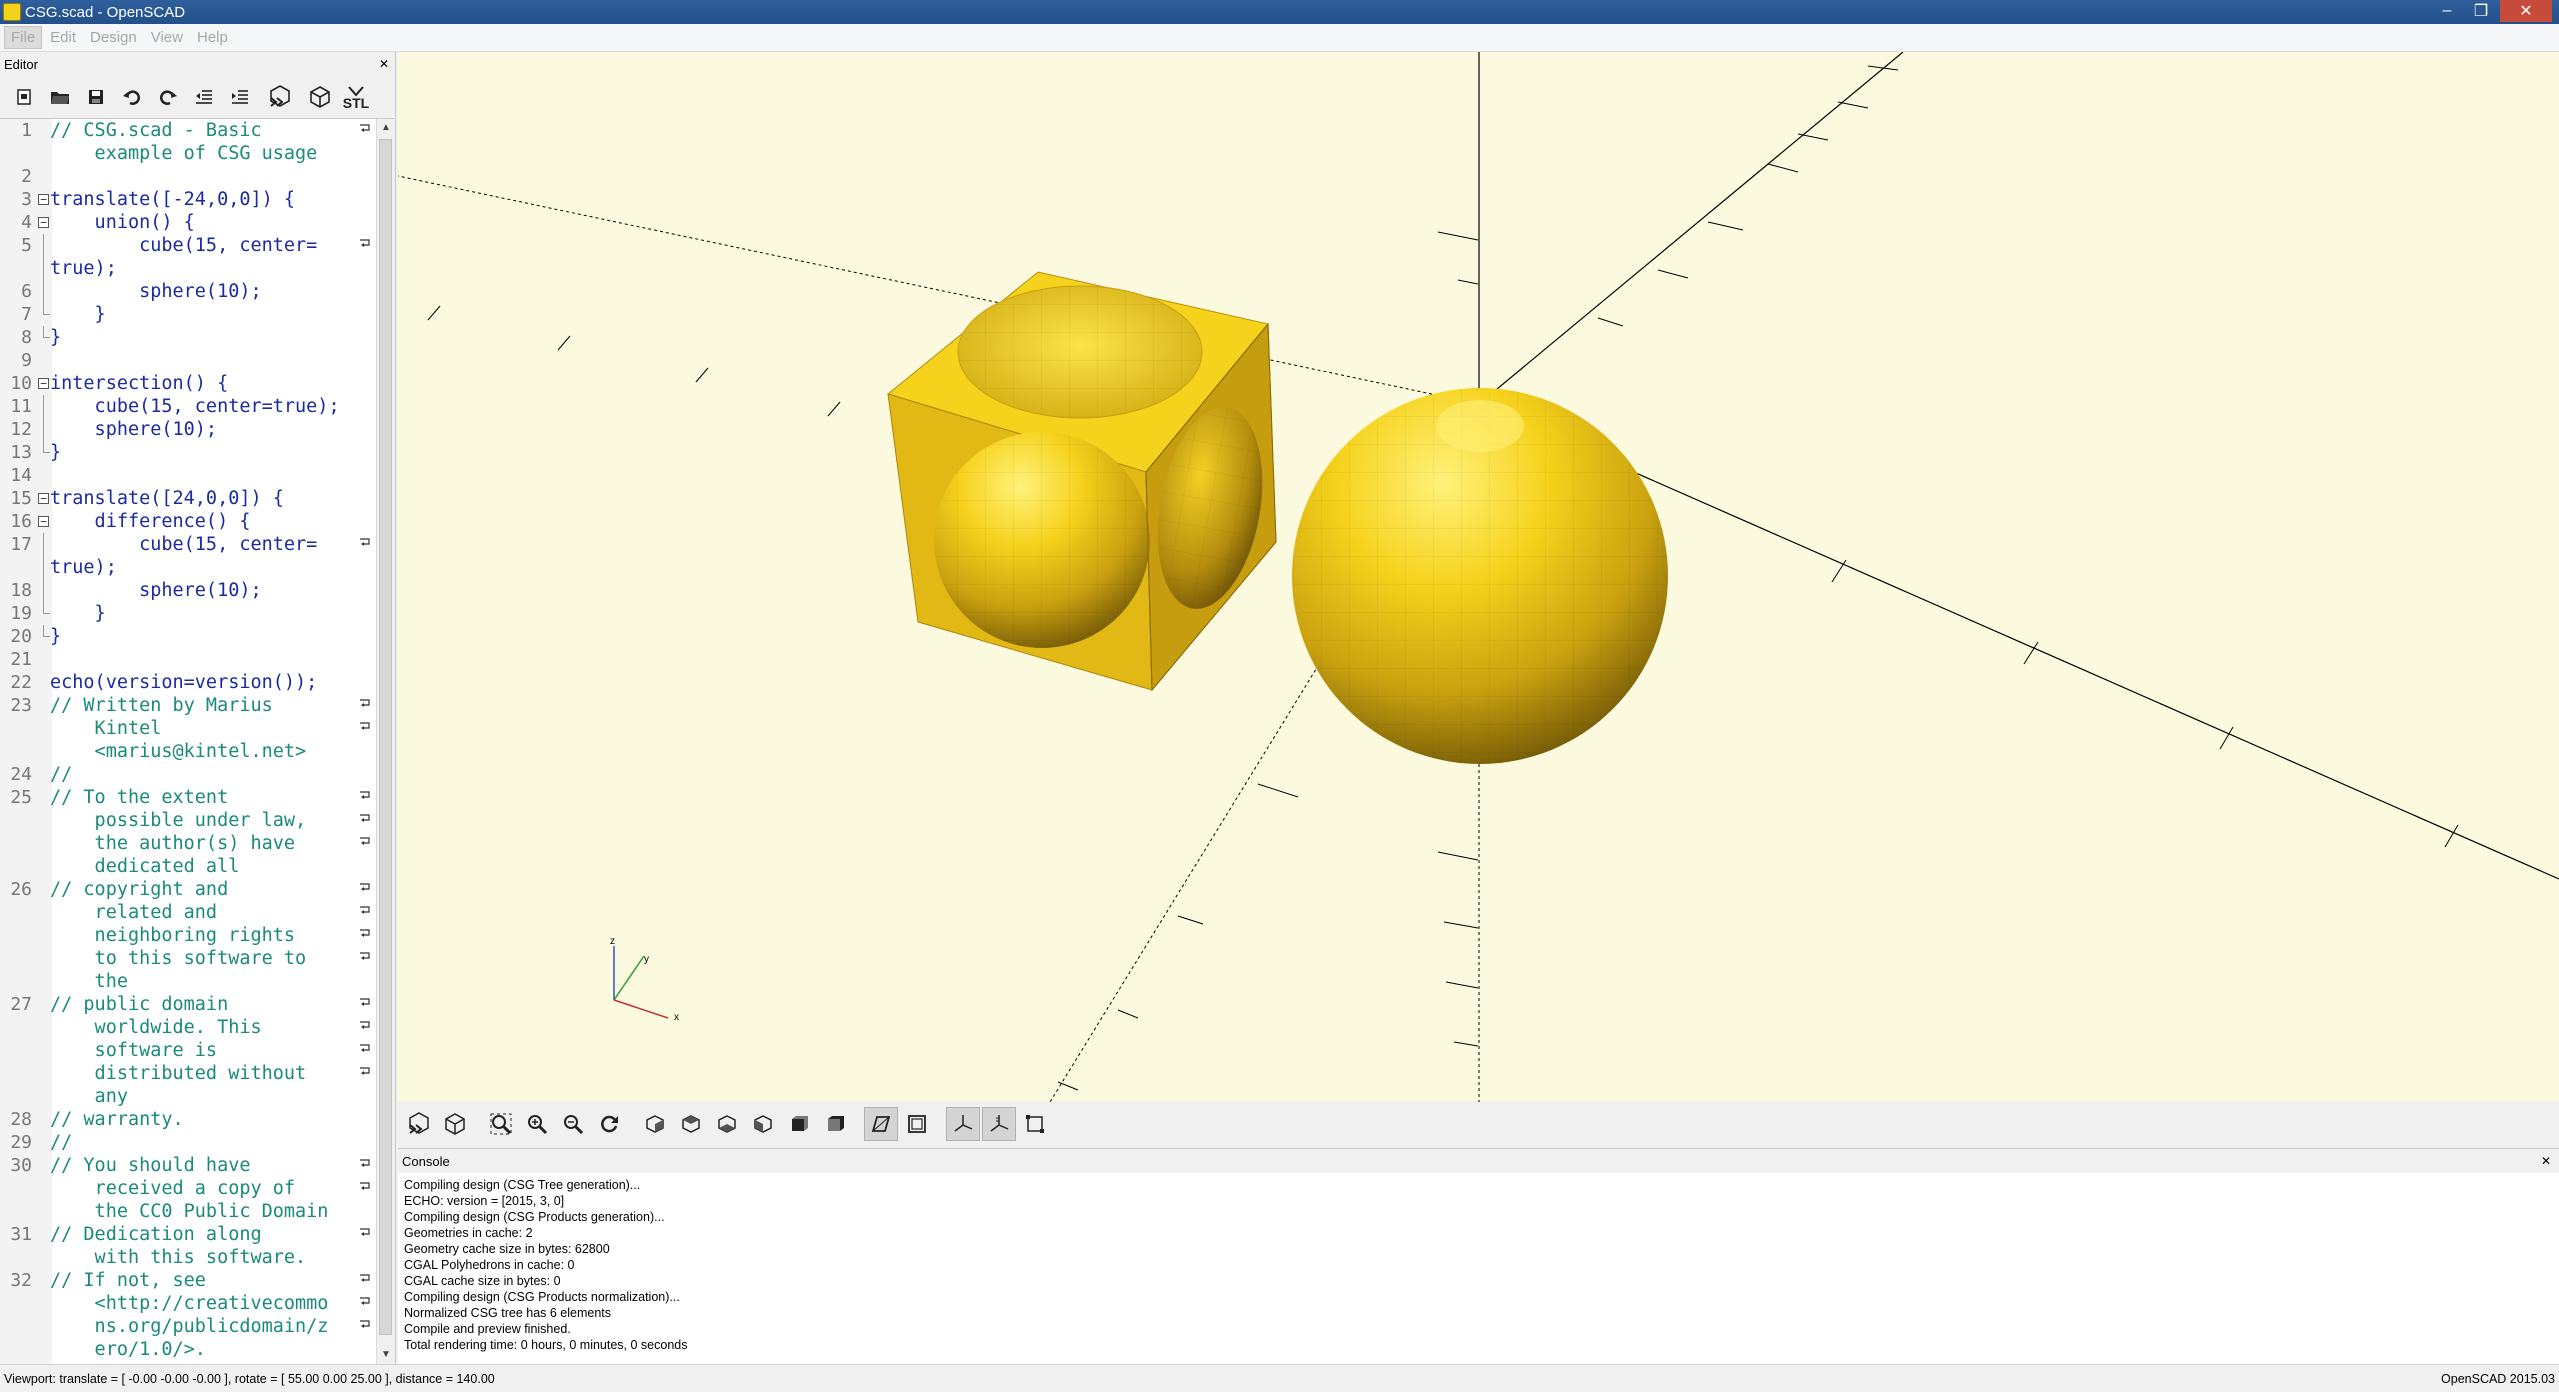  What do you see at coordinates (188, 797) in the screenshot?
I see `code-line: 25 // To the extent` at bounding box center [188, 797].